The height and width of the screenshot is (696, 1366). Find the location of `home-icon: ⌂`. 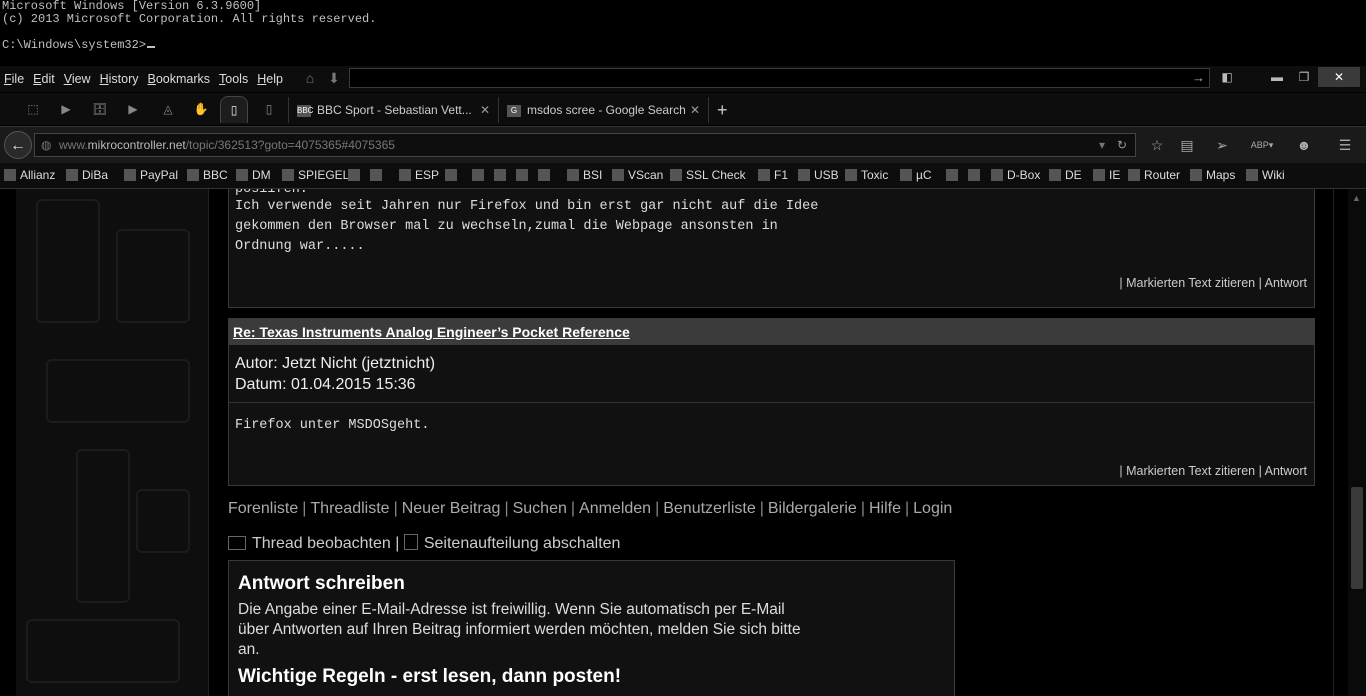

home-icon: ⌂ is located at coordinates (310, 79).